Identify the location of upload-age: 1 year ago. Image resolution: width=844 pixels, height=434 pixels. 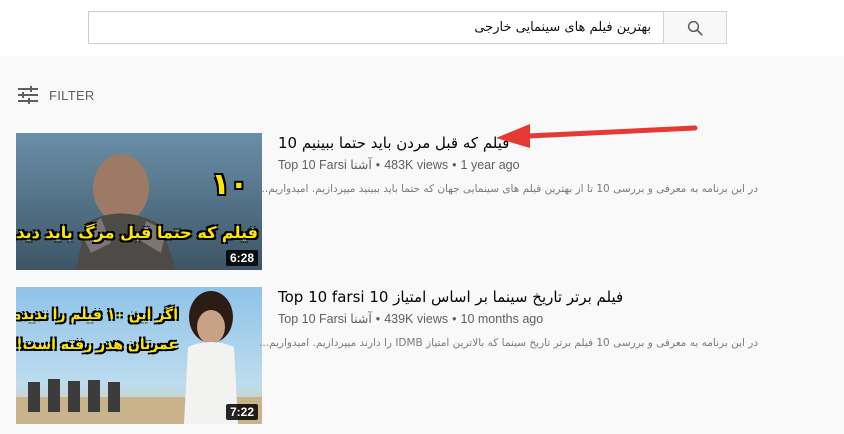
(490, 165).